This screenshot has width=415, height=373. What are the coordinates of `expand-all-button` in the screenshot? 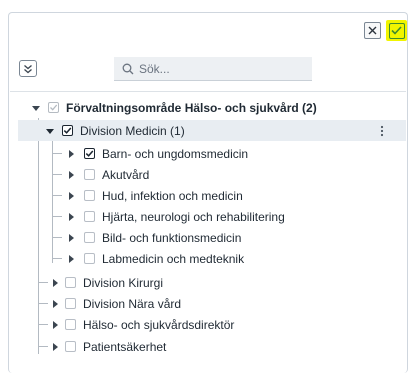 It's located at (28, 68).